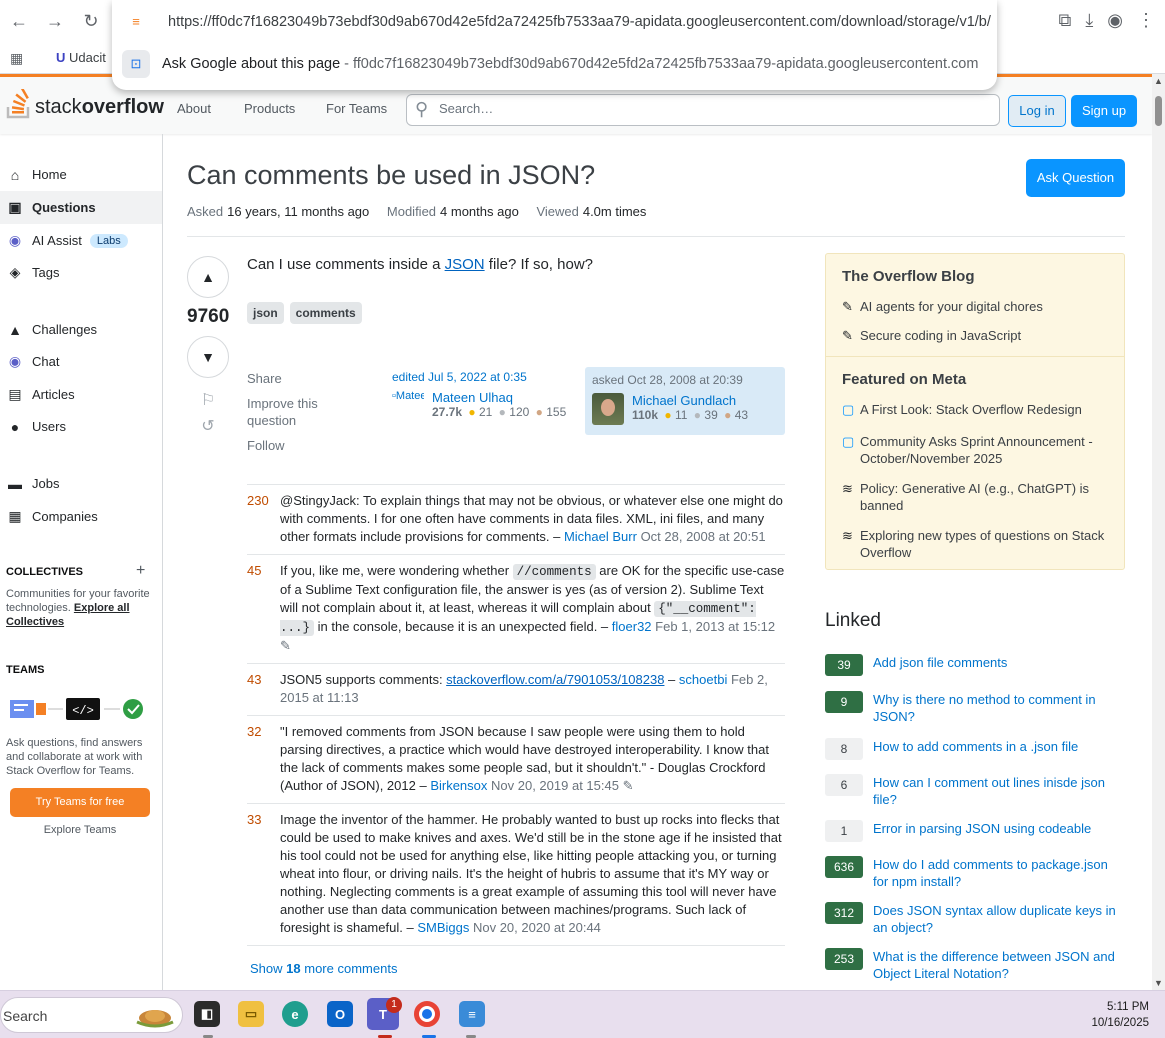 The width and height of the screenshot is (1165, 1038). What do you see at coordinates (714, 108) in the screenshot?
I see `search-input` at bounding box center [714, 108].